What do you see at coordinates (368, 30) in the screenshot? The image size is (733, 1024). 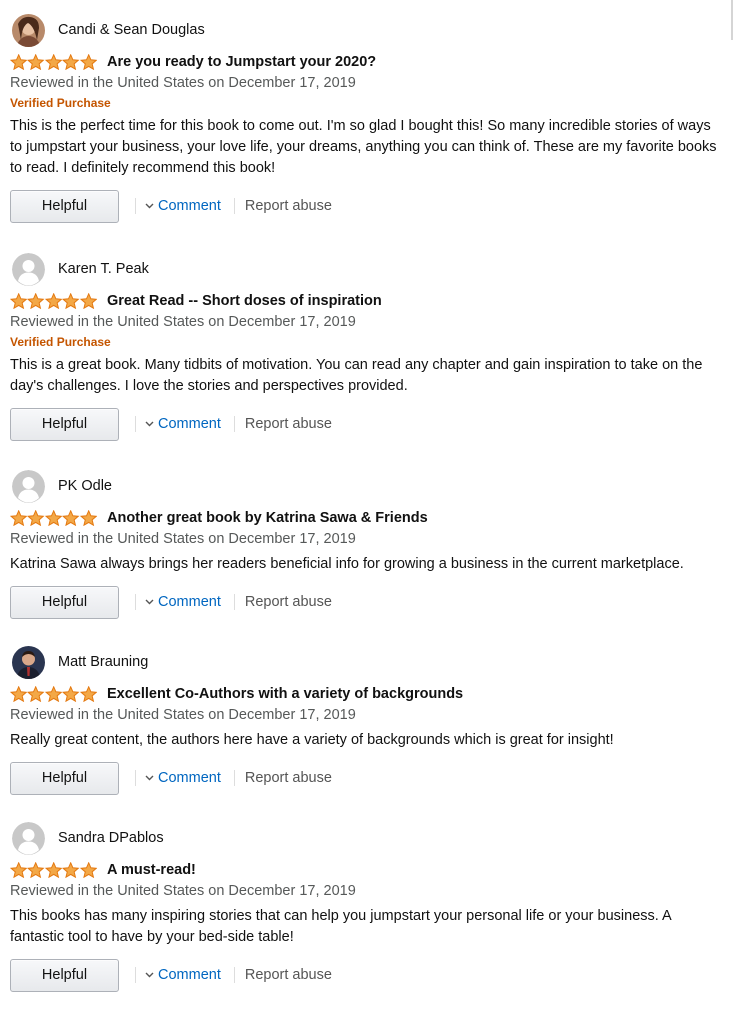 I see `reviewer-profile: Candi & Sean Douglas` at bounding box center [368, 30].